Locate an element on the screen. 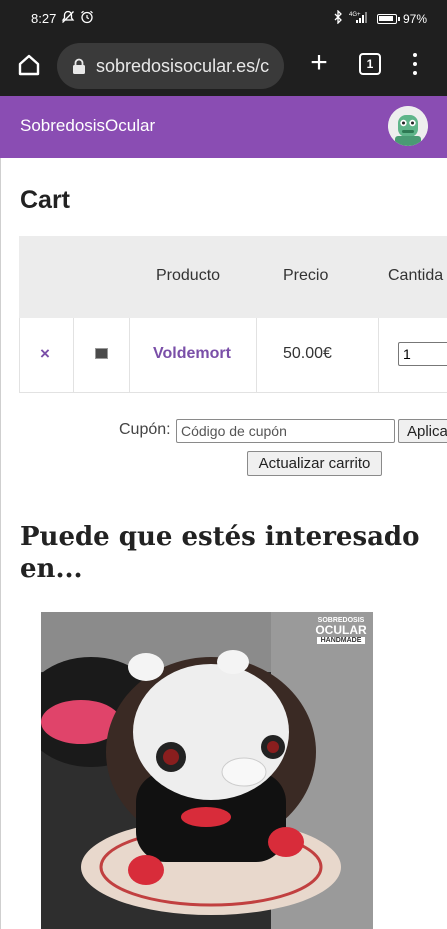 The height and width of the screenshot is (929, 447). home-icon is located at coordinates (29, 65).